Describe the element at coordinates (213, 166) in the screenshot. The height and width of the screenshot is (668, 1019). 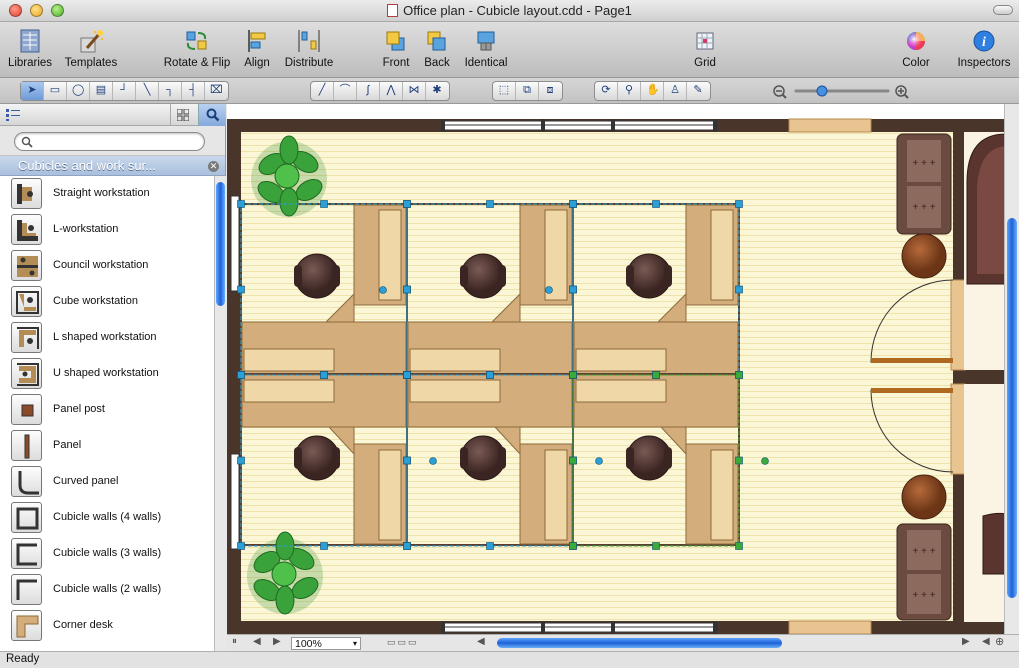
I see `library-close-icon: ✕` at that location.